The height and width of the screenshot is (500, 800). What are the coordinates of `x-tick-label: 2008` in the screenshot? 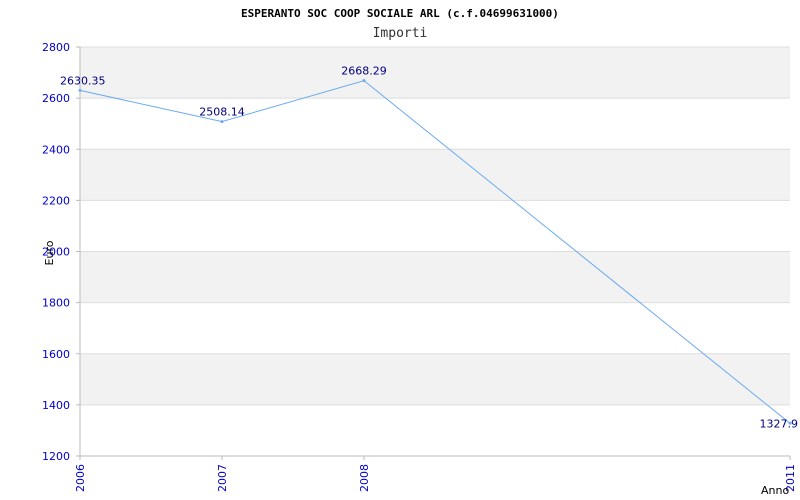 It's located at (364, 478).